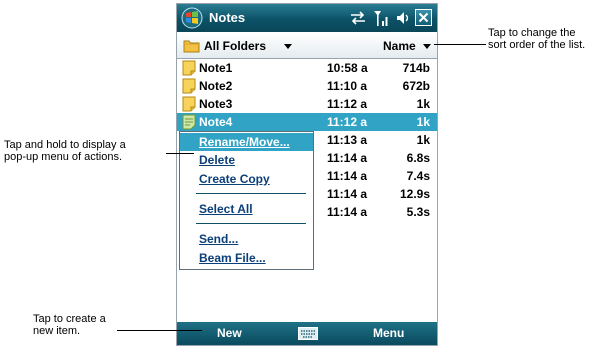 This screenshot has height=346, width=590. I want to click on connectivity-icon, so click(358, 18).